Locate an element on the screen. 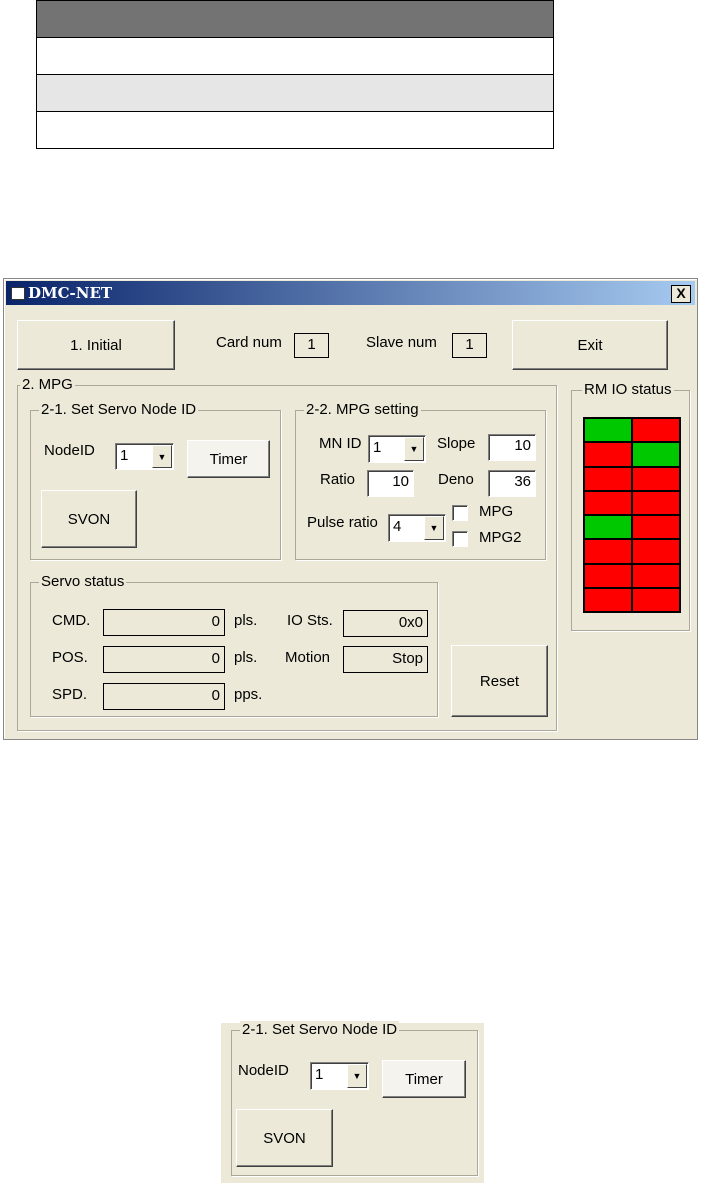  cmd-label: CMD. is located at coordinates (71, 620).